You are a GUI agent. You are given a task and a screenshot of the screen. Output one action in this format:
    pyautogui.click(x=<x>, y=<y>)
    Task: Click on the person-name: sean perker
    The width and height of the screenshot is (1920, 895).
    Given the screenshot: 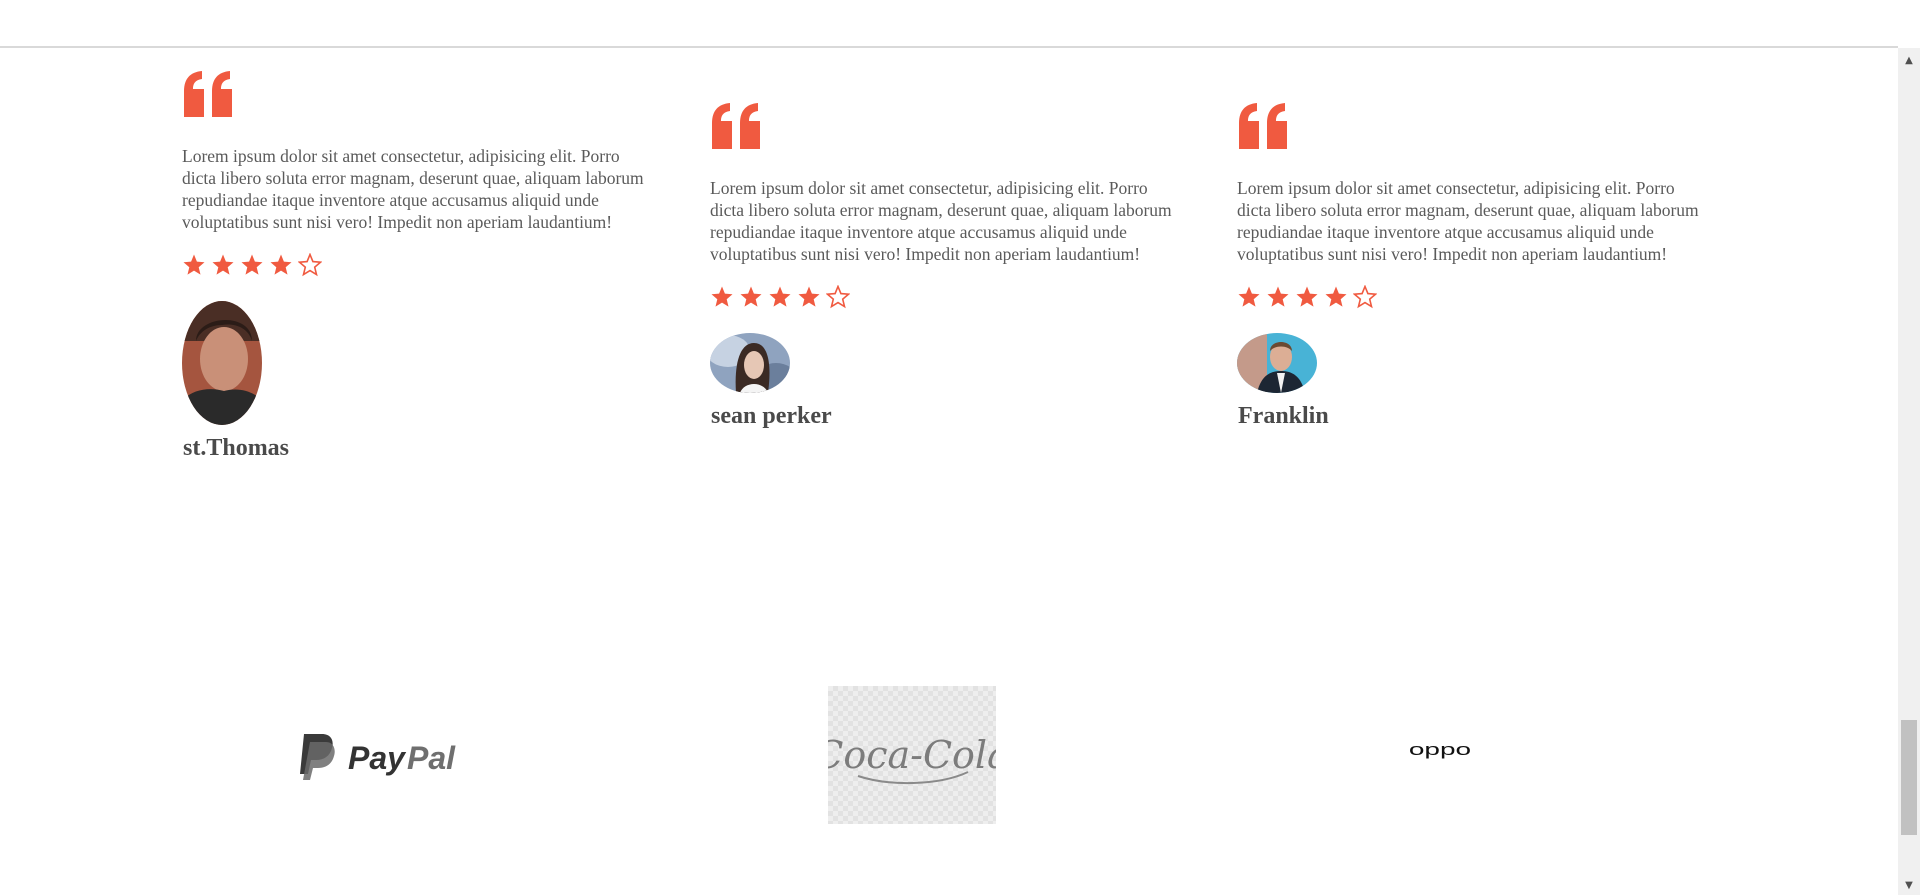 What is the action you would take?
    pyautogui.click(x=771, y=416)
    